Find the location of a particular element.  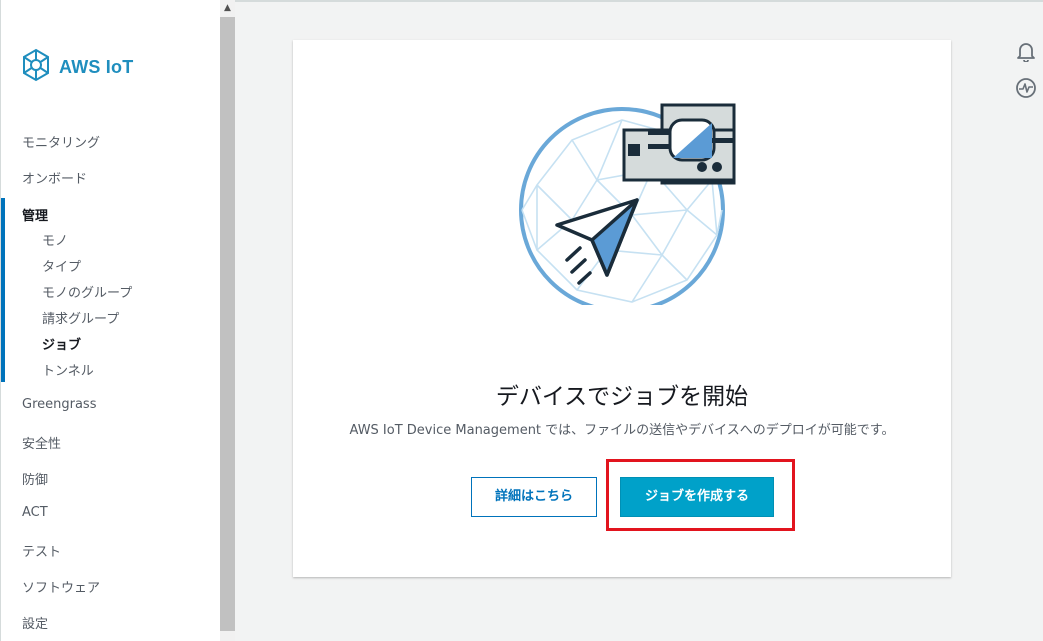

page-title: デバイスでジョブを開始 is located at coordinates (622, 397).